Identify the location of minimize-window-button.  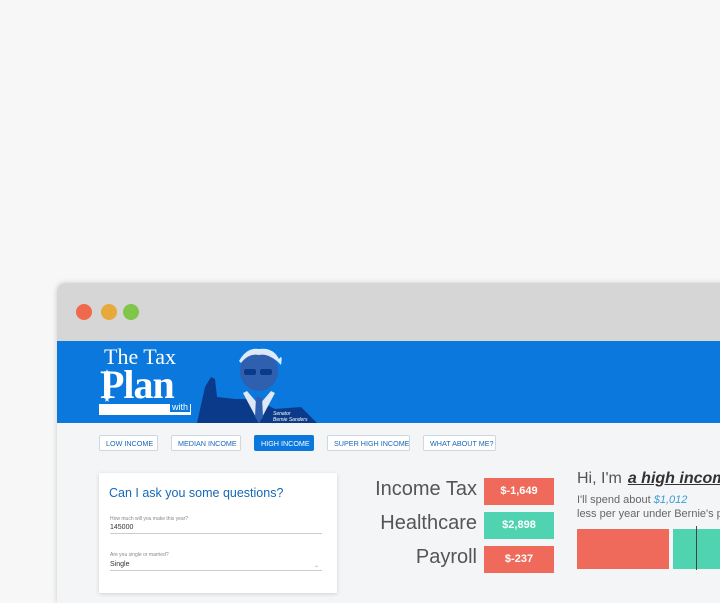
(109, 312).